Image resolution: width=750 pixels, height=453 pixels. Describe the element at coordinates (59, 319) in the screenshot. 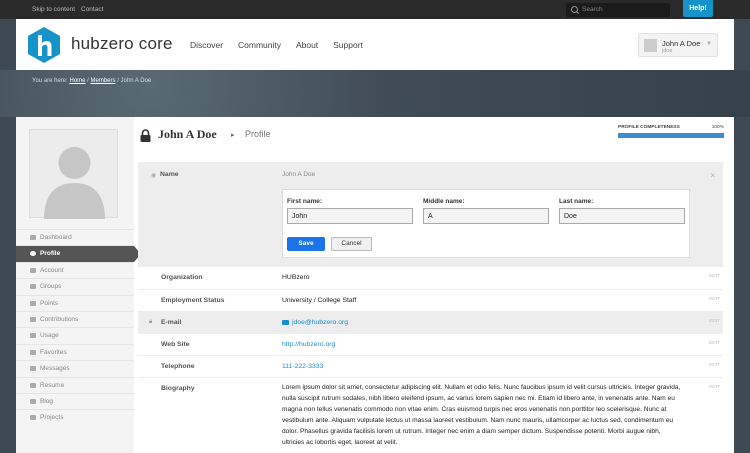

I see `sidebar-item-label: Contributions` at that location.